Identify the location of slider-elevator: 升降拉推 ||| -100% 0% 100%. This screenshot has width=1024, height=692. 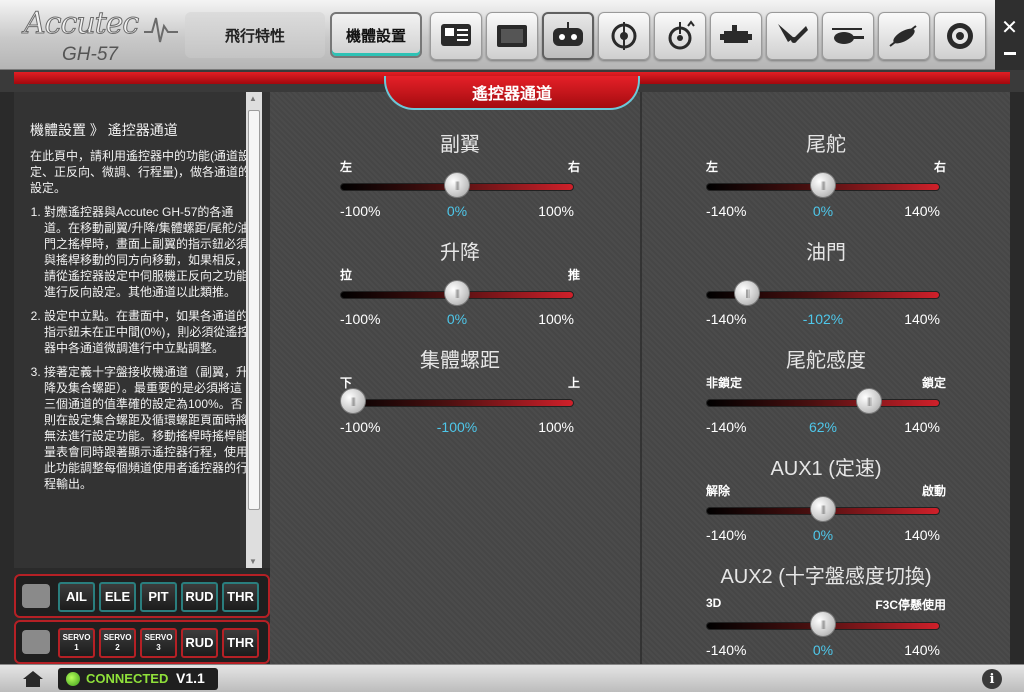
(460, 286).